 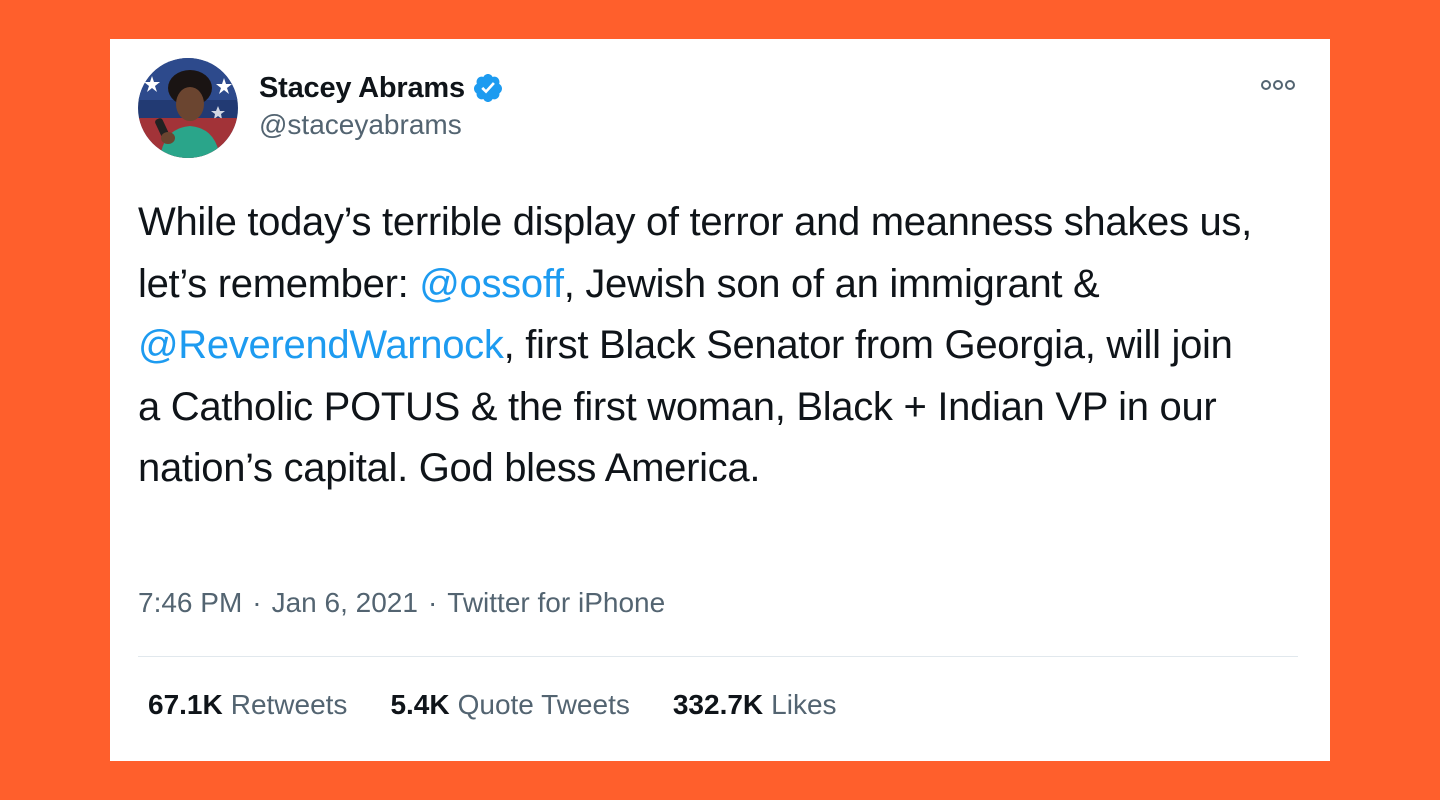 What do you see at coordinates (543, 704) in the screenshot?
I see `quote-tweets-label: Quote Tweets` at bounding box center [543, 704].